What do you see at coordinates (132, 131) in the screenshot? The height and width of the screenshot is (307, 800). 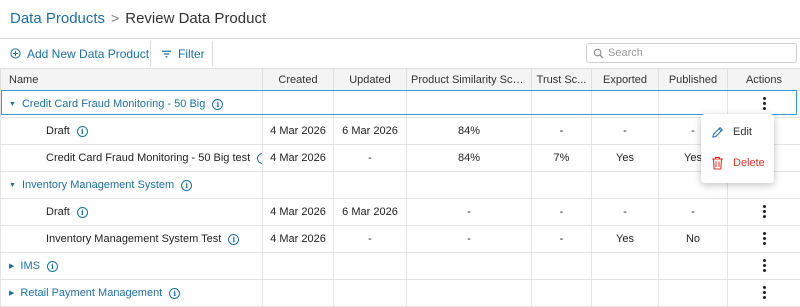 I see `name-cell: Drafti` at bounding box center [132, 131].